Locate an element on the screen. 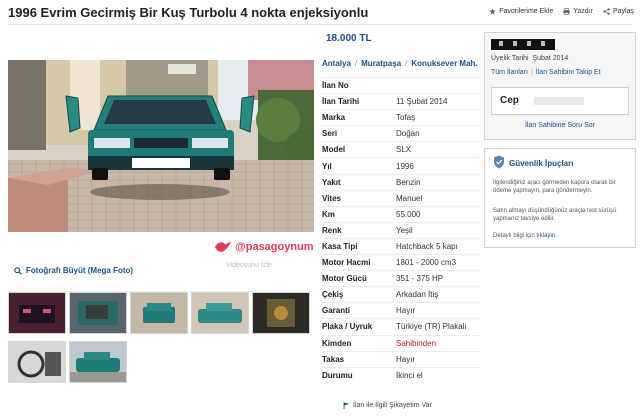 Image resolution: width=640 pixels, height=420 pixels. safety-title: Güvenlik İpuçları is located at coordinates (541, 163).